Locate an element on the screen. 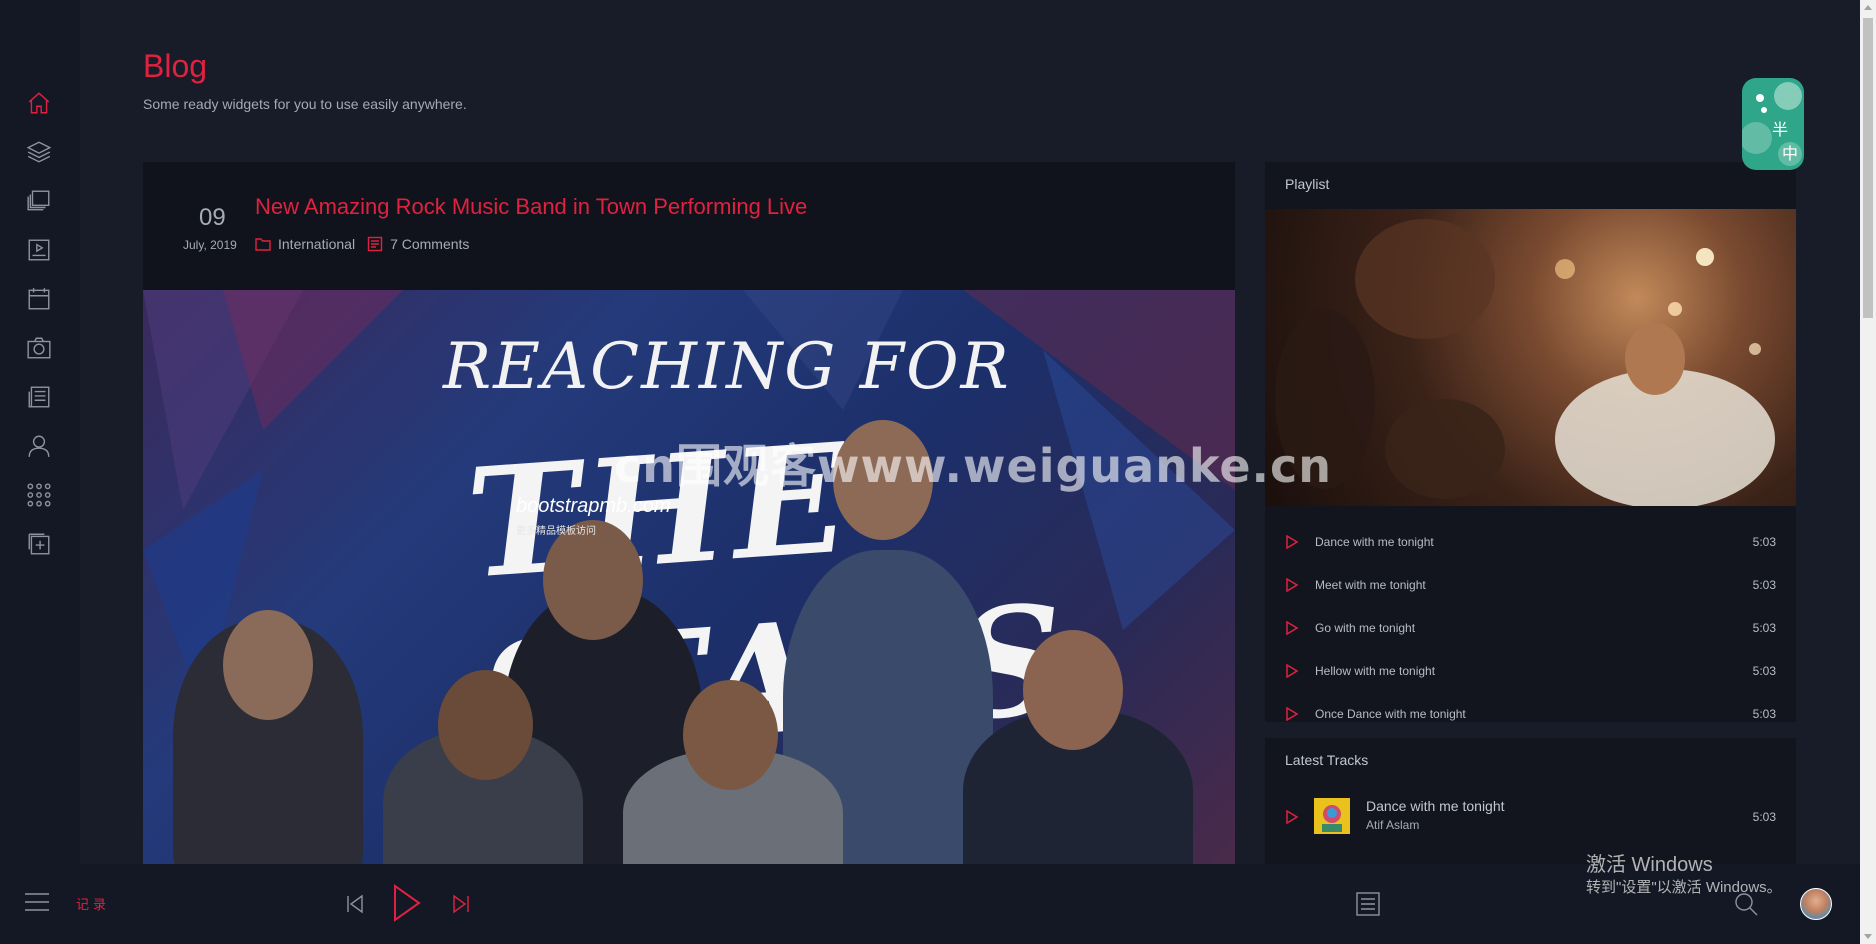 The width and height of the screenshot is (1876, 944). next-track-button is located at coordinates (461, 906).